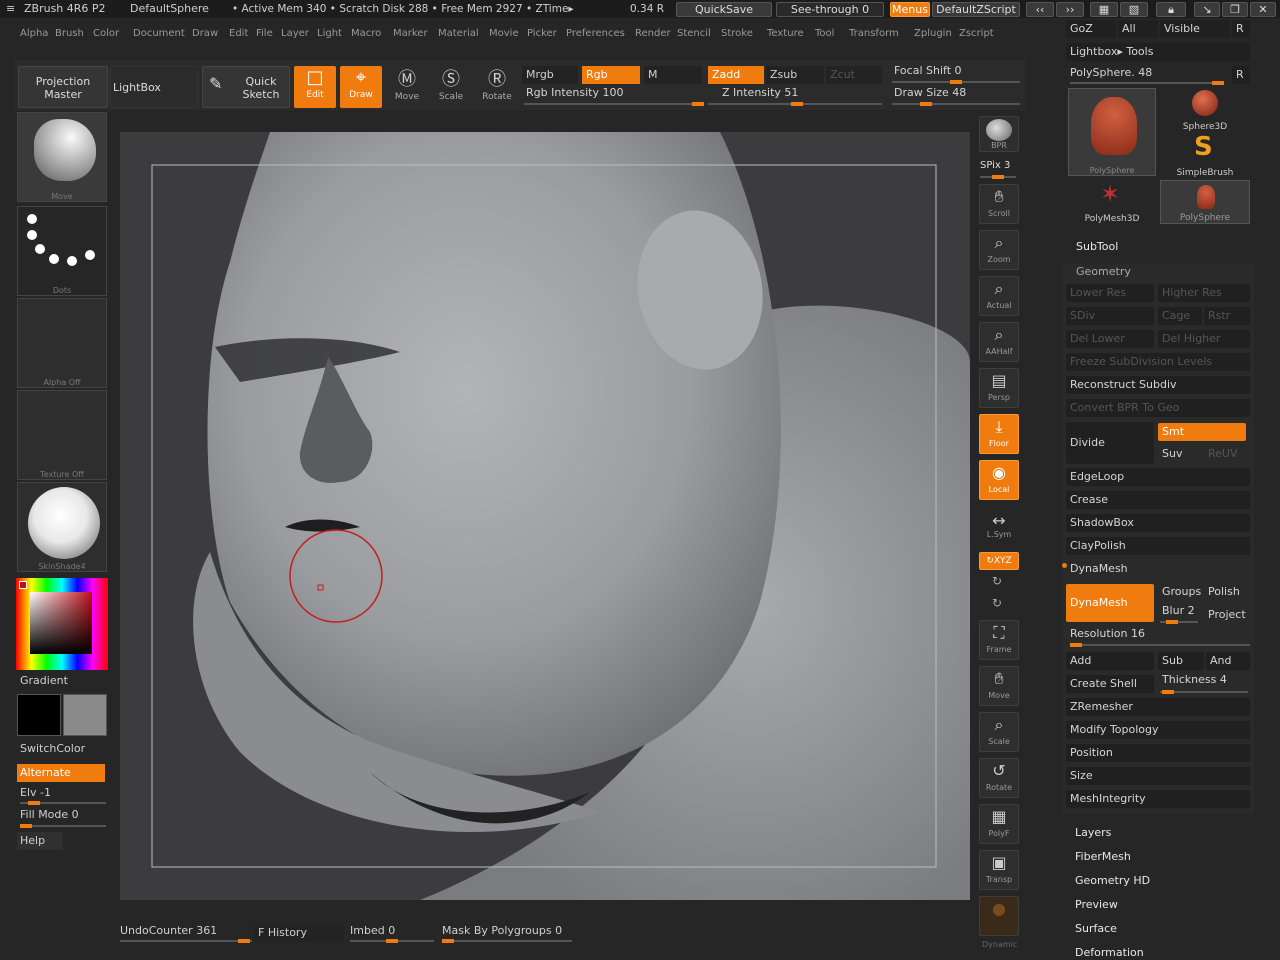  What do you see at coordinates (1227, 615) in the screenshot?
I see `project-toggle: Project` at bounding box center [1227, 615].